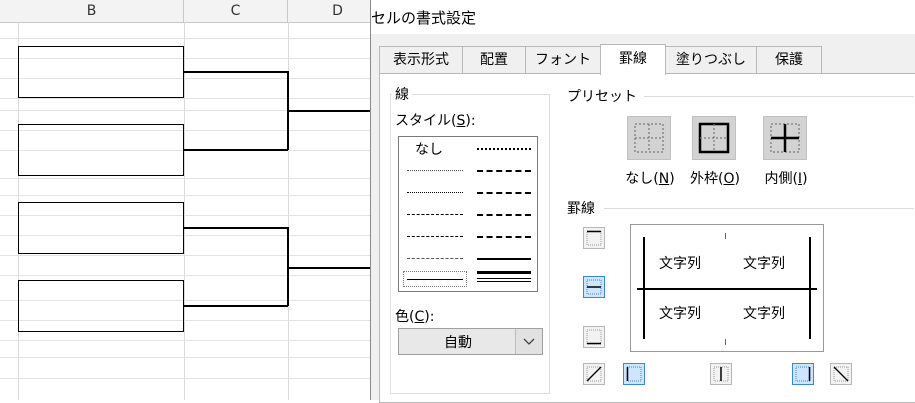  Describe the element at coordinates (435, 214) in the screenshot. I see `line-style-dash-dot-dot` at that location.